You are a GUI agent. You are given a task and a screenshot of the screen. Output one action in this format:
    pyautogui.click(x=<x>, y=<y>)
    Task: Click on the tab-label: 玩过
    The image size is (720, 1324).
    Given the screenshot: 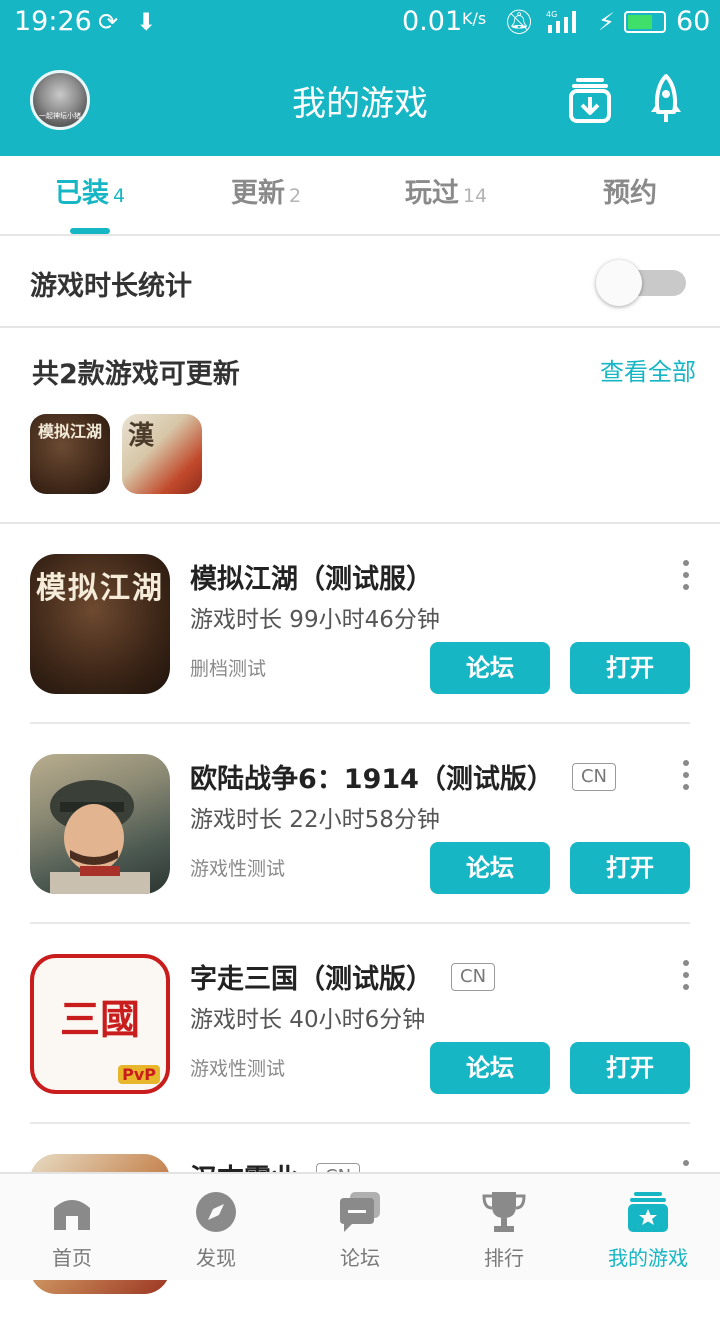 What is the action you would take?
    pyautogui.click(x=431, y=193)
    